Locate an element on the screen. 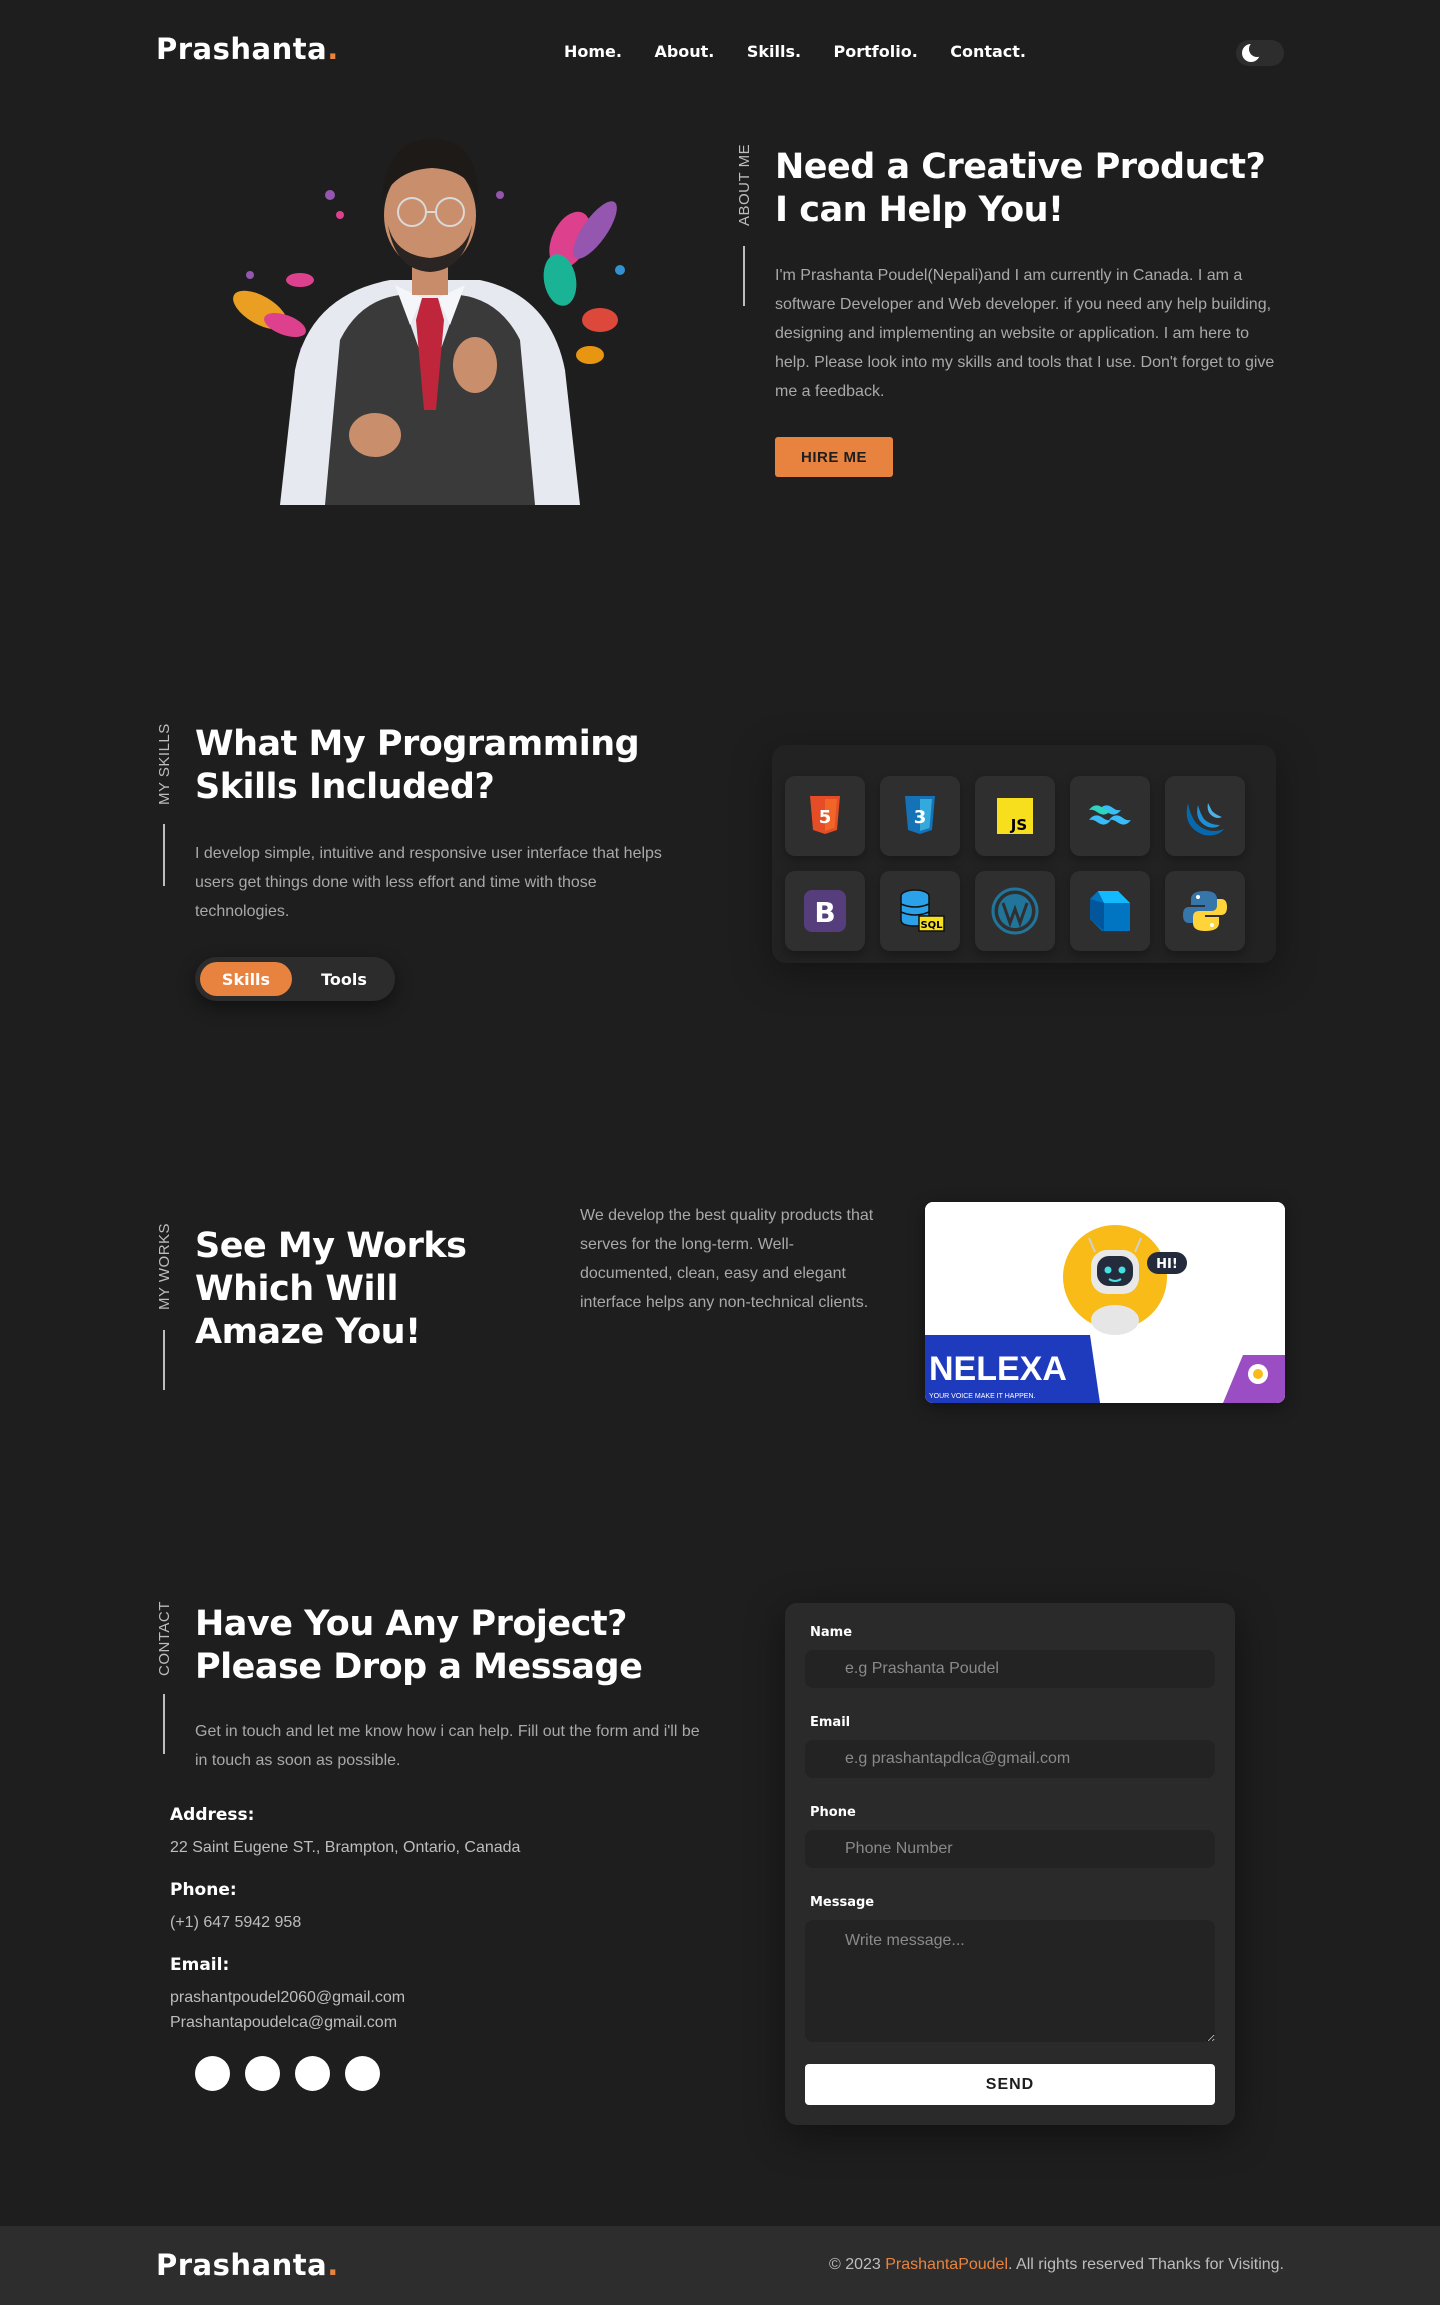 The width and height of the screenshot is (1440, 2305). email-value-1: prashantpoudel2060@gmail.com is located at coordinates (288, 1997).